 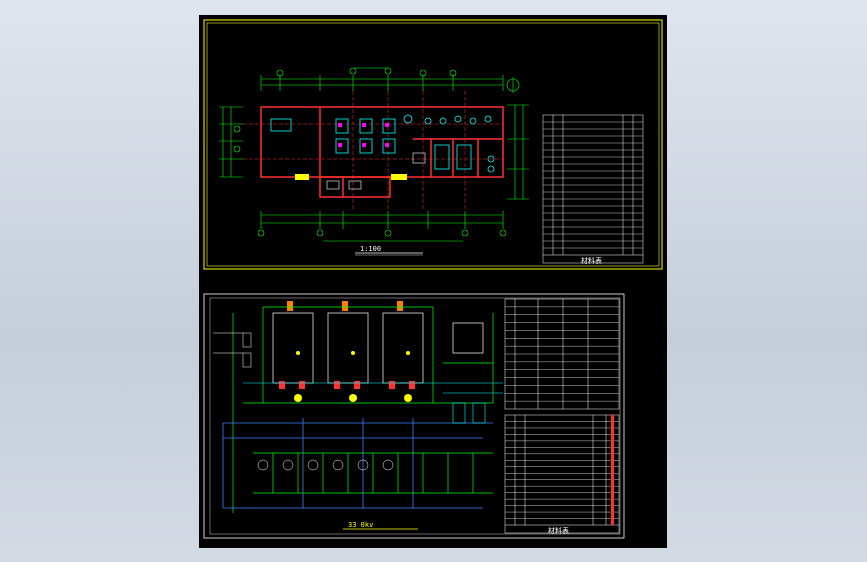 What do you see at coordinates (382, 226) in the screenshot?
I see `bottom-dimension-lines` at bounding box center [382, 226].